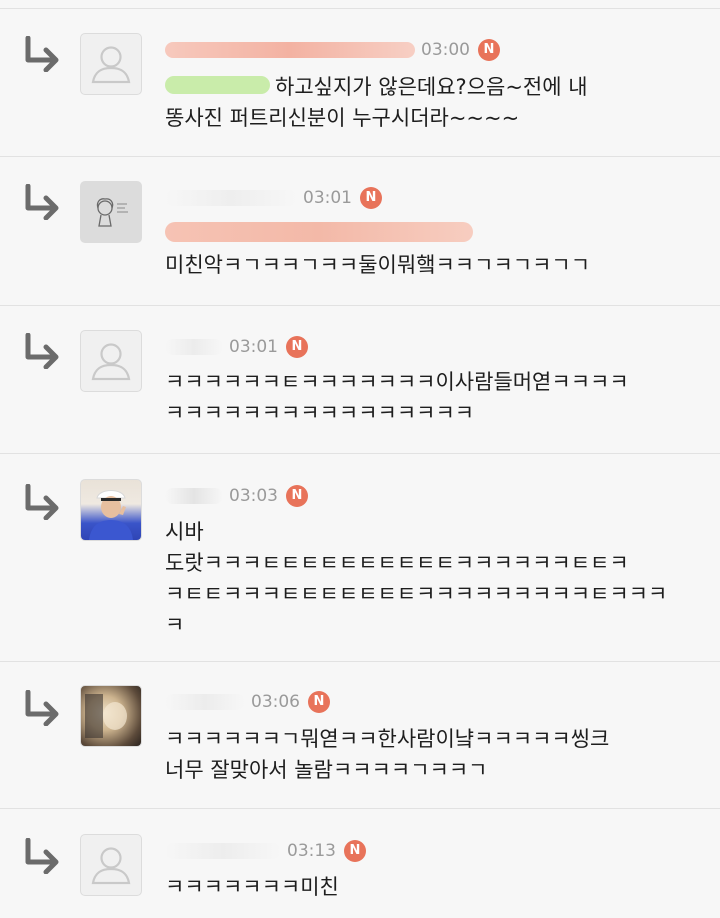 This screenshot has width=720, height=918. What do you see at coordinates (253, 496) in the screenshot?
I see `comment-time: 03:03` at bounding box center [253, 496].